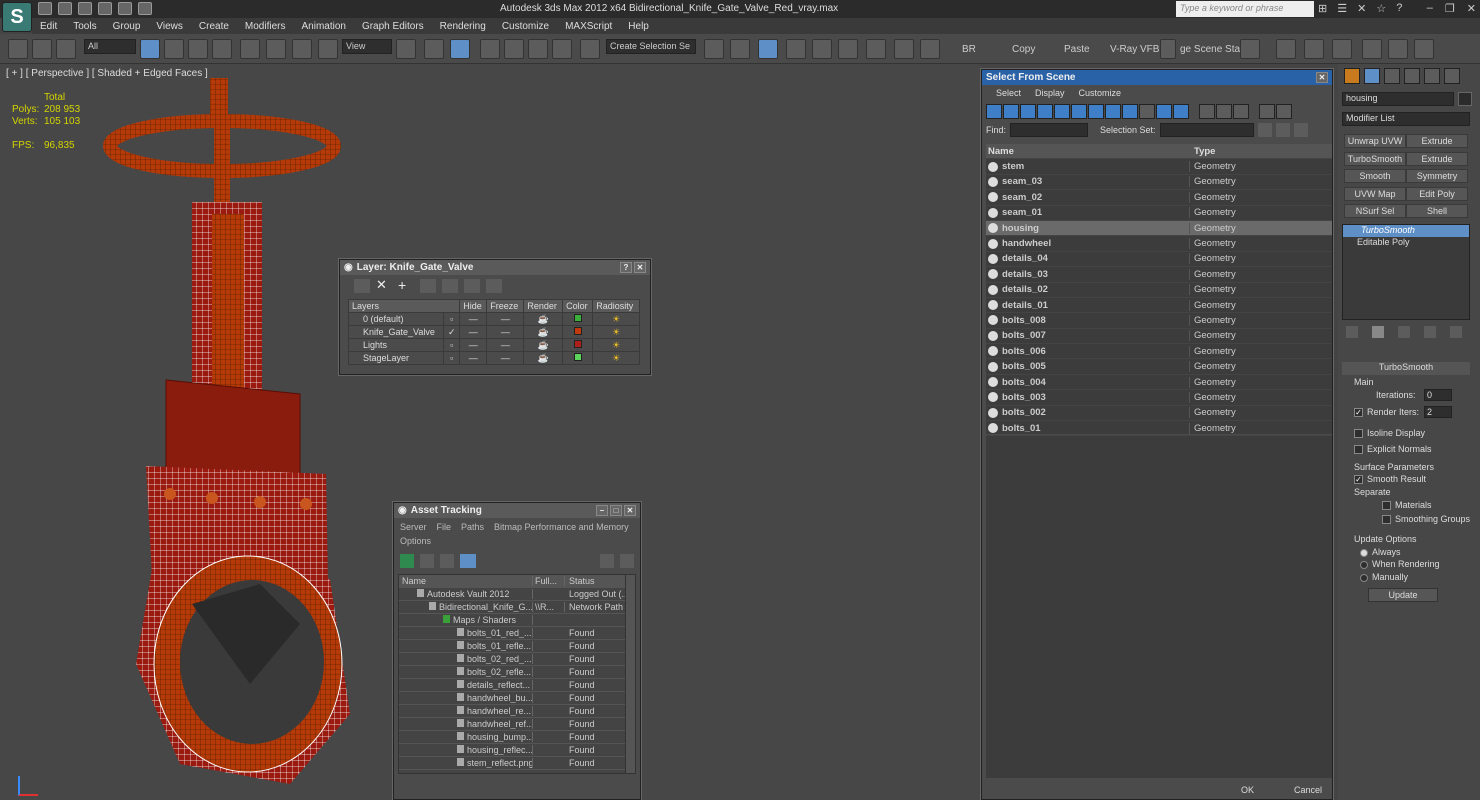 This screenshot has height=800, width=1480. I want to click on layer-color-swatch, so click(577, 344).